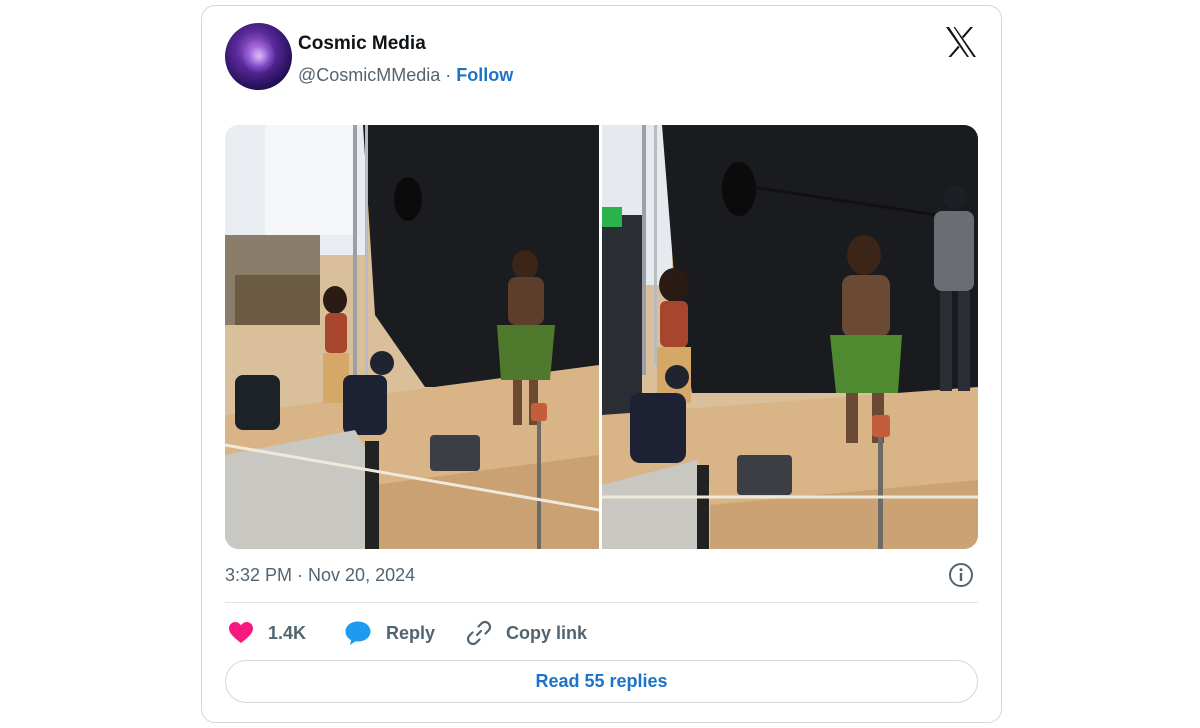 The height and width of the screenshot is (728, 1200). I want to click on speech-bubble-icon, so click(358, 633).